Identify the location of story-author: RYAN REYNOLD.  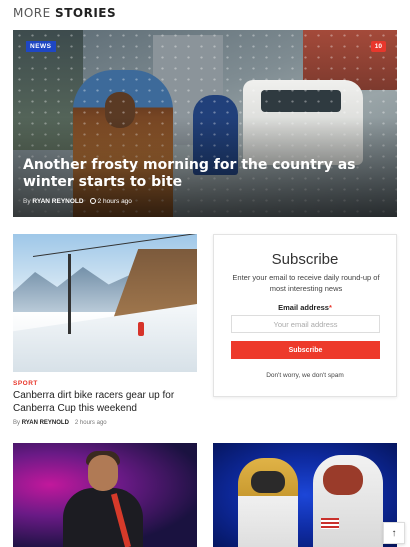
(45, 423).